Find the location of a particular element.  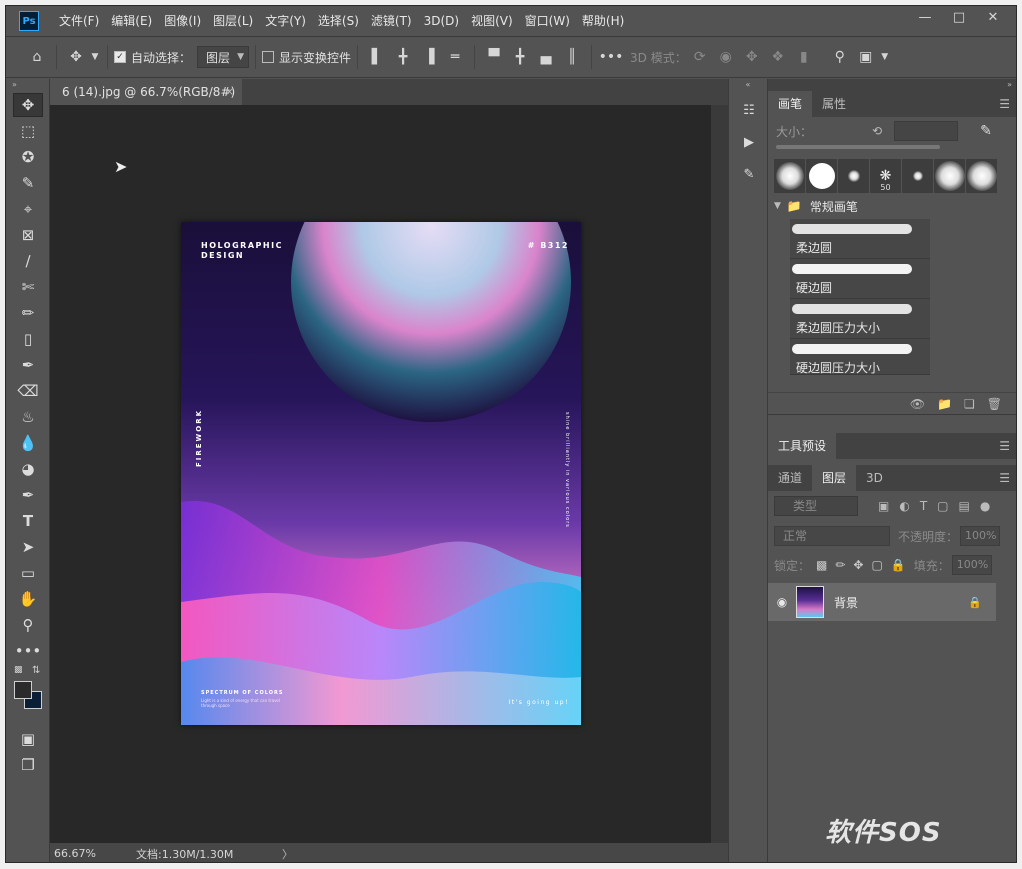

paint-bucket-tool-icon: ♨ is located at coordinates (28, 417).